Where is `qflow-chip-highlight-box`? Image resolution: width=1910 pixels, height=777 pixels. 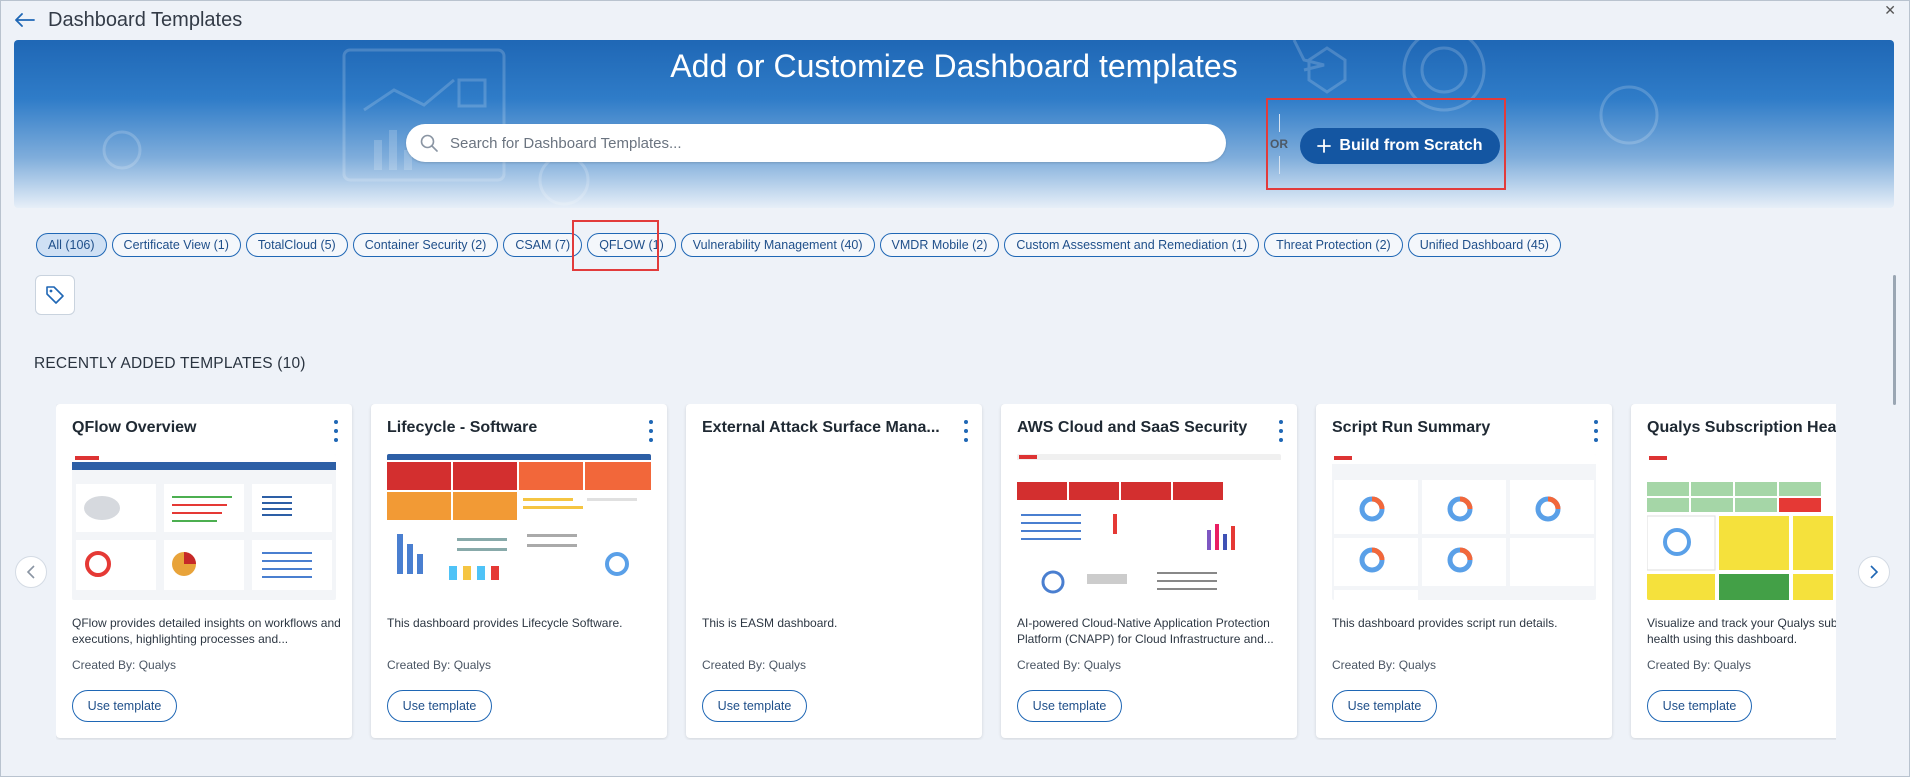
qflow-chip-highlight-box is located at coordinates (615, 245).